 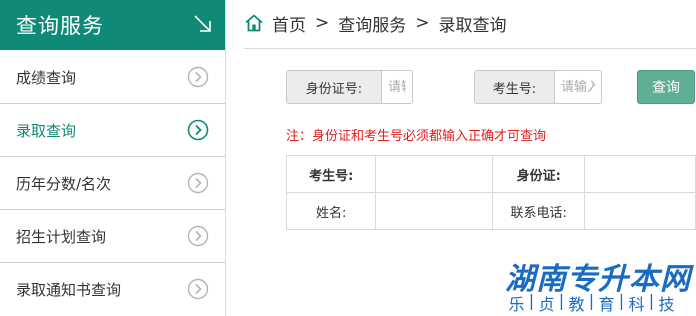 I want to click on exam-number-field: 考生号:, so click(x=538, y=87).